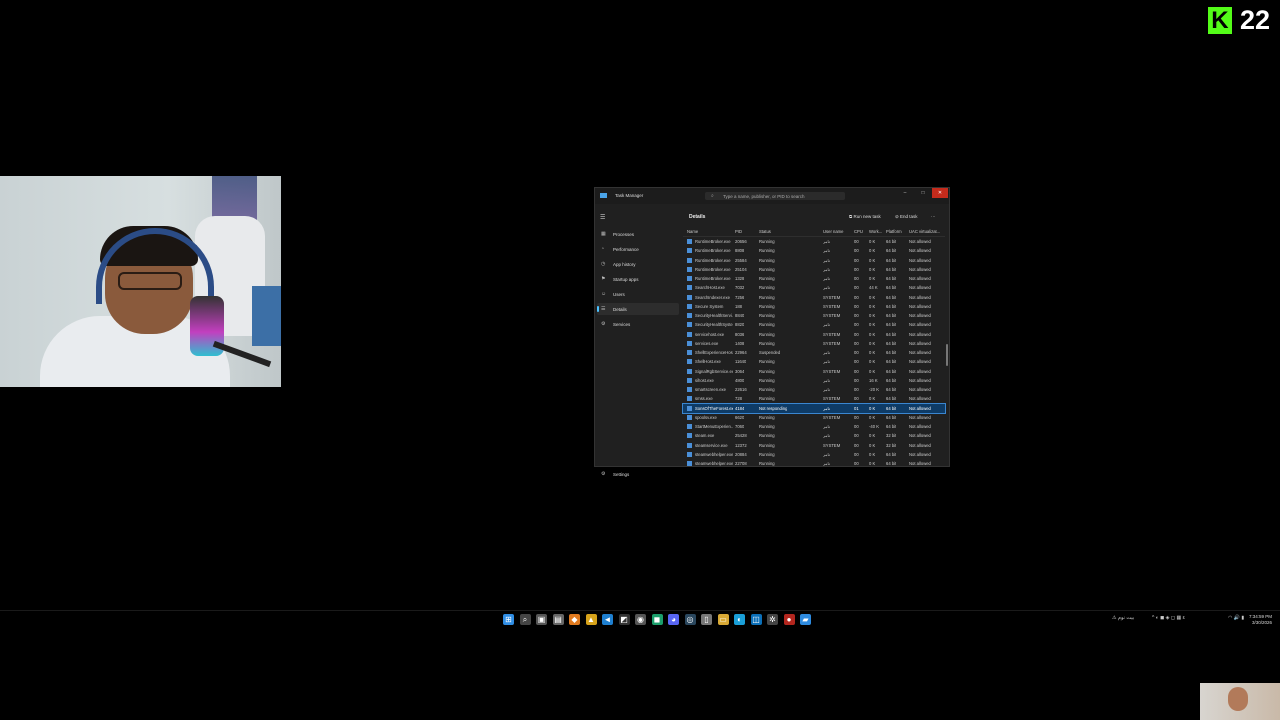 Image resolution: width=1280 pixels, height=720 pixels. I want to click on app-dark-icon: ◩, so click(624, 619).